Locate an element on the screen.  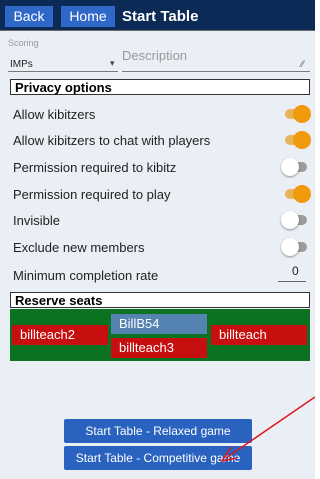
annotation-arrow-icon is located at coordinates (267, 429).